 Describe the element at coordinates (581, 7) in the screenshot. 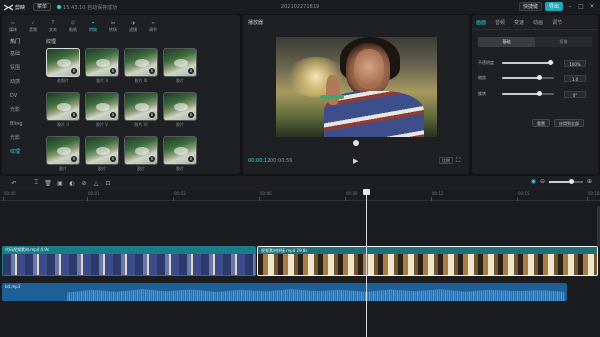

I see `maximize-icon: □` at that location.